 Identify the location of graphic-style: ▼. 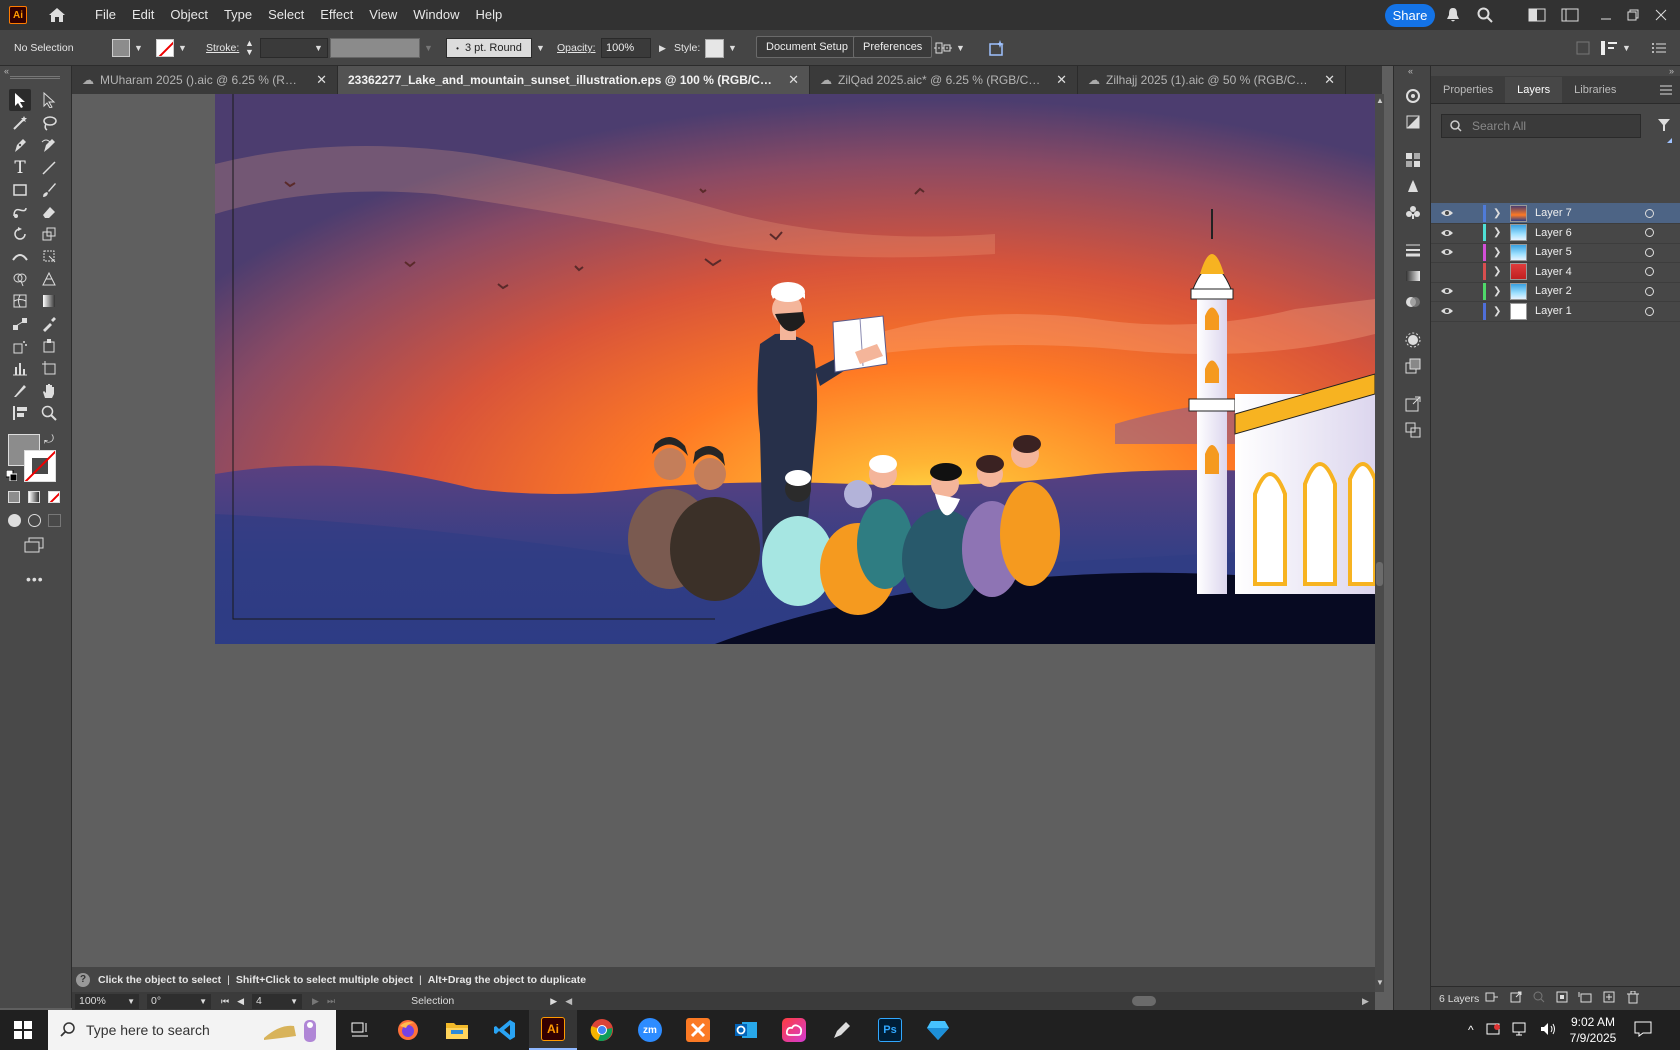
(721, 48).